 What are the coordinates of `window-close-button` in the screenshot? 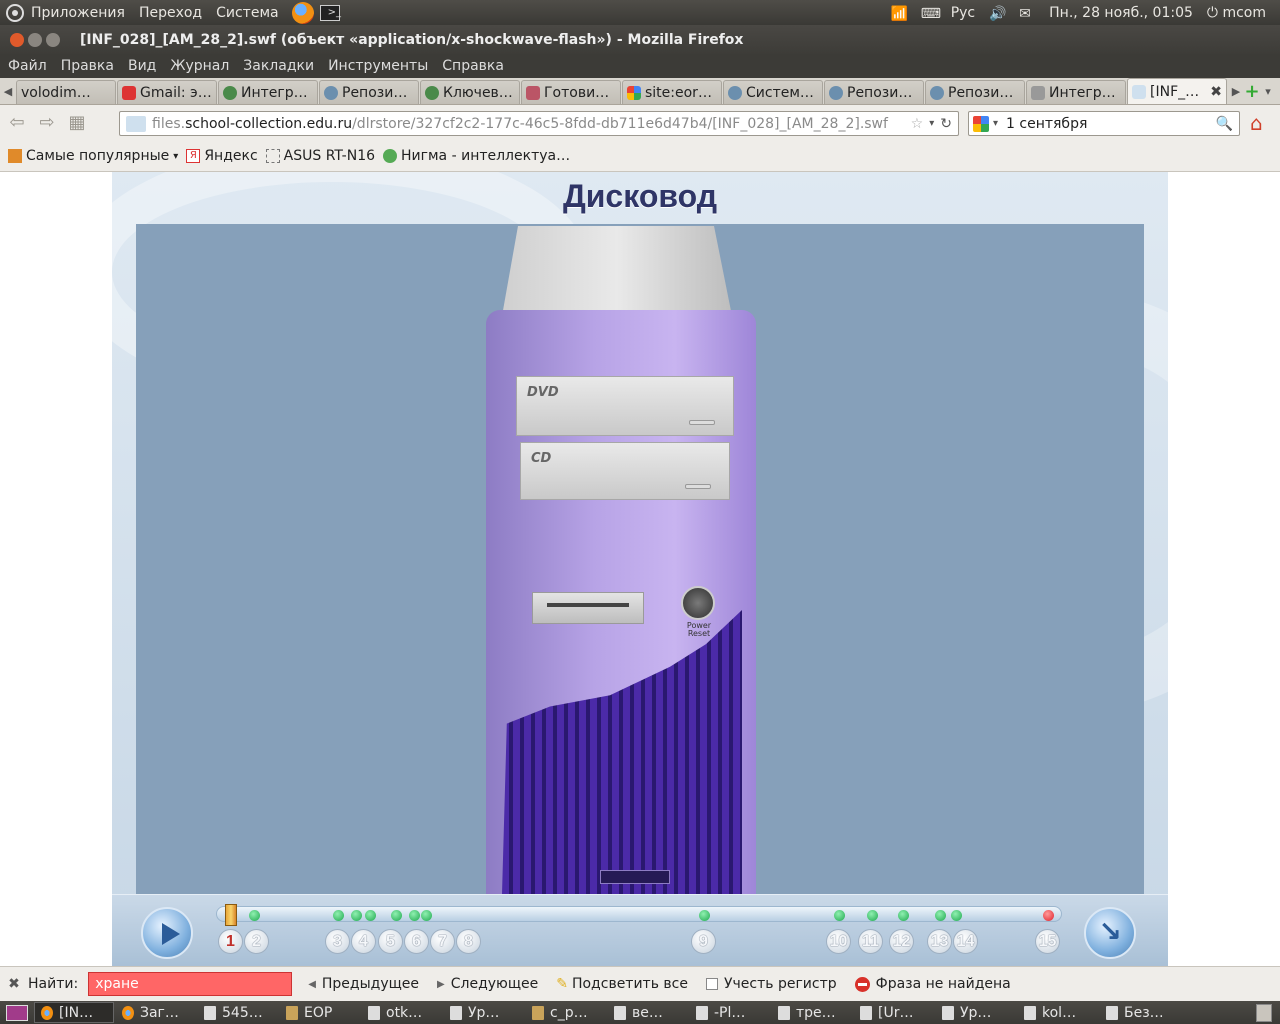 It's located at (17, 39).